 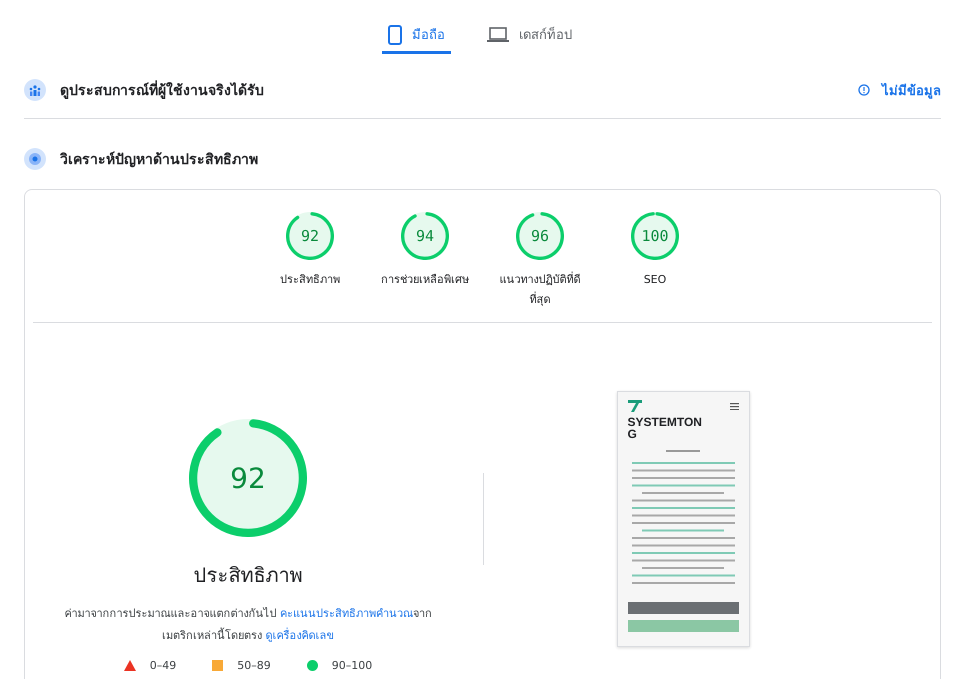 I want to click on no-data-status: ไม่มีข้อมูล, so click(x=911, y=91).